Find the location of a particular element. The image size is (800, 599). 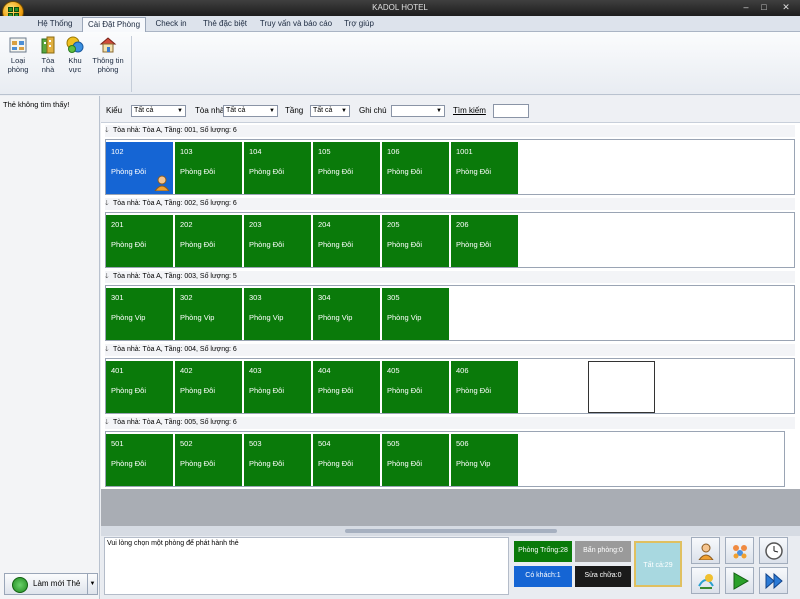

floor-filter-select: Tất cả ▼ is located at coordinates (330, 111).